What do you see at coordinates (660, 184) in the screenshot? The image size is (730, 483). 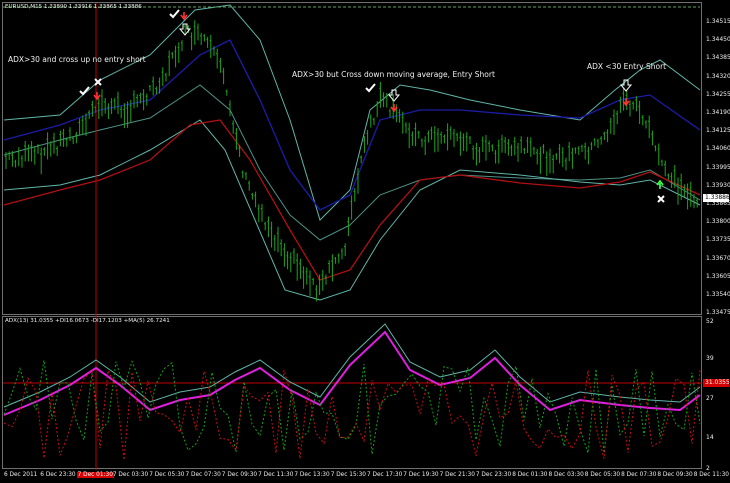 I see `up-arrow-icon` at bounding box center [660, 184].